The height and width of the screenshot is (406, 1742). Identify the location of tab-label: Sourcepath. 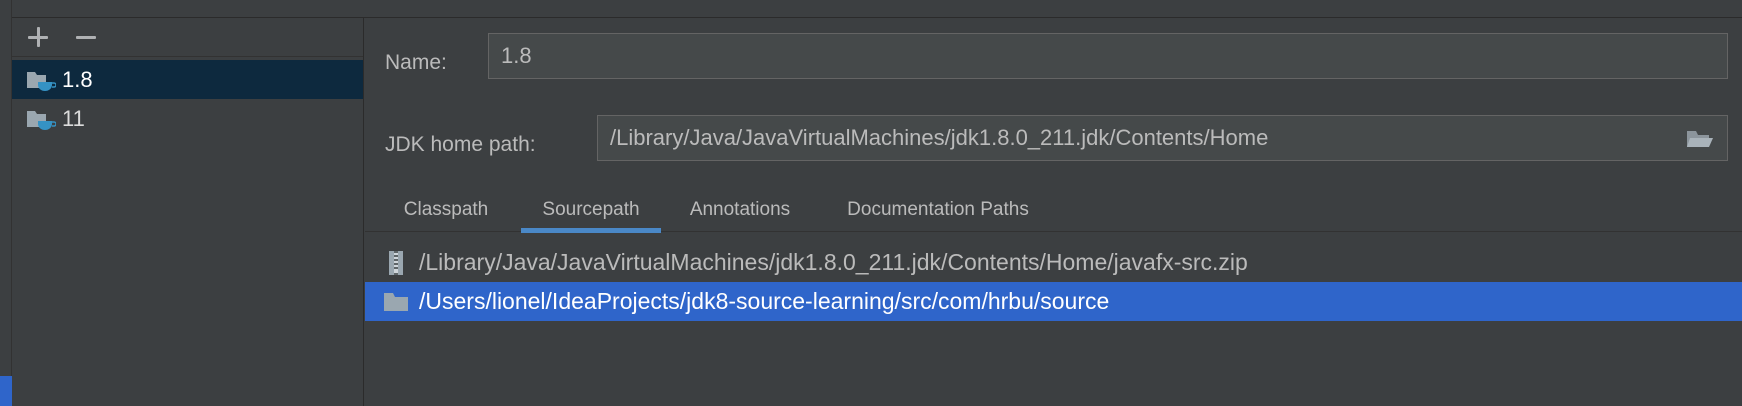
(591, 209).